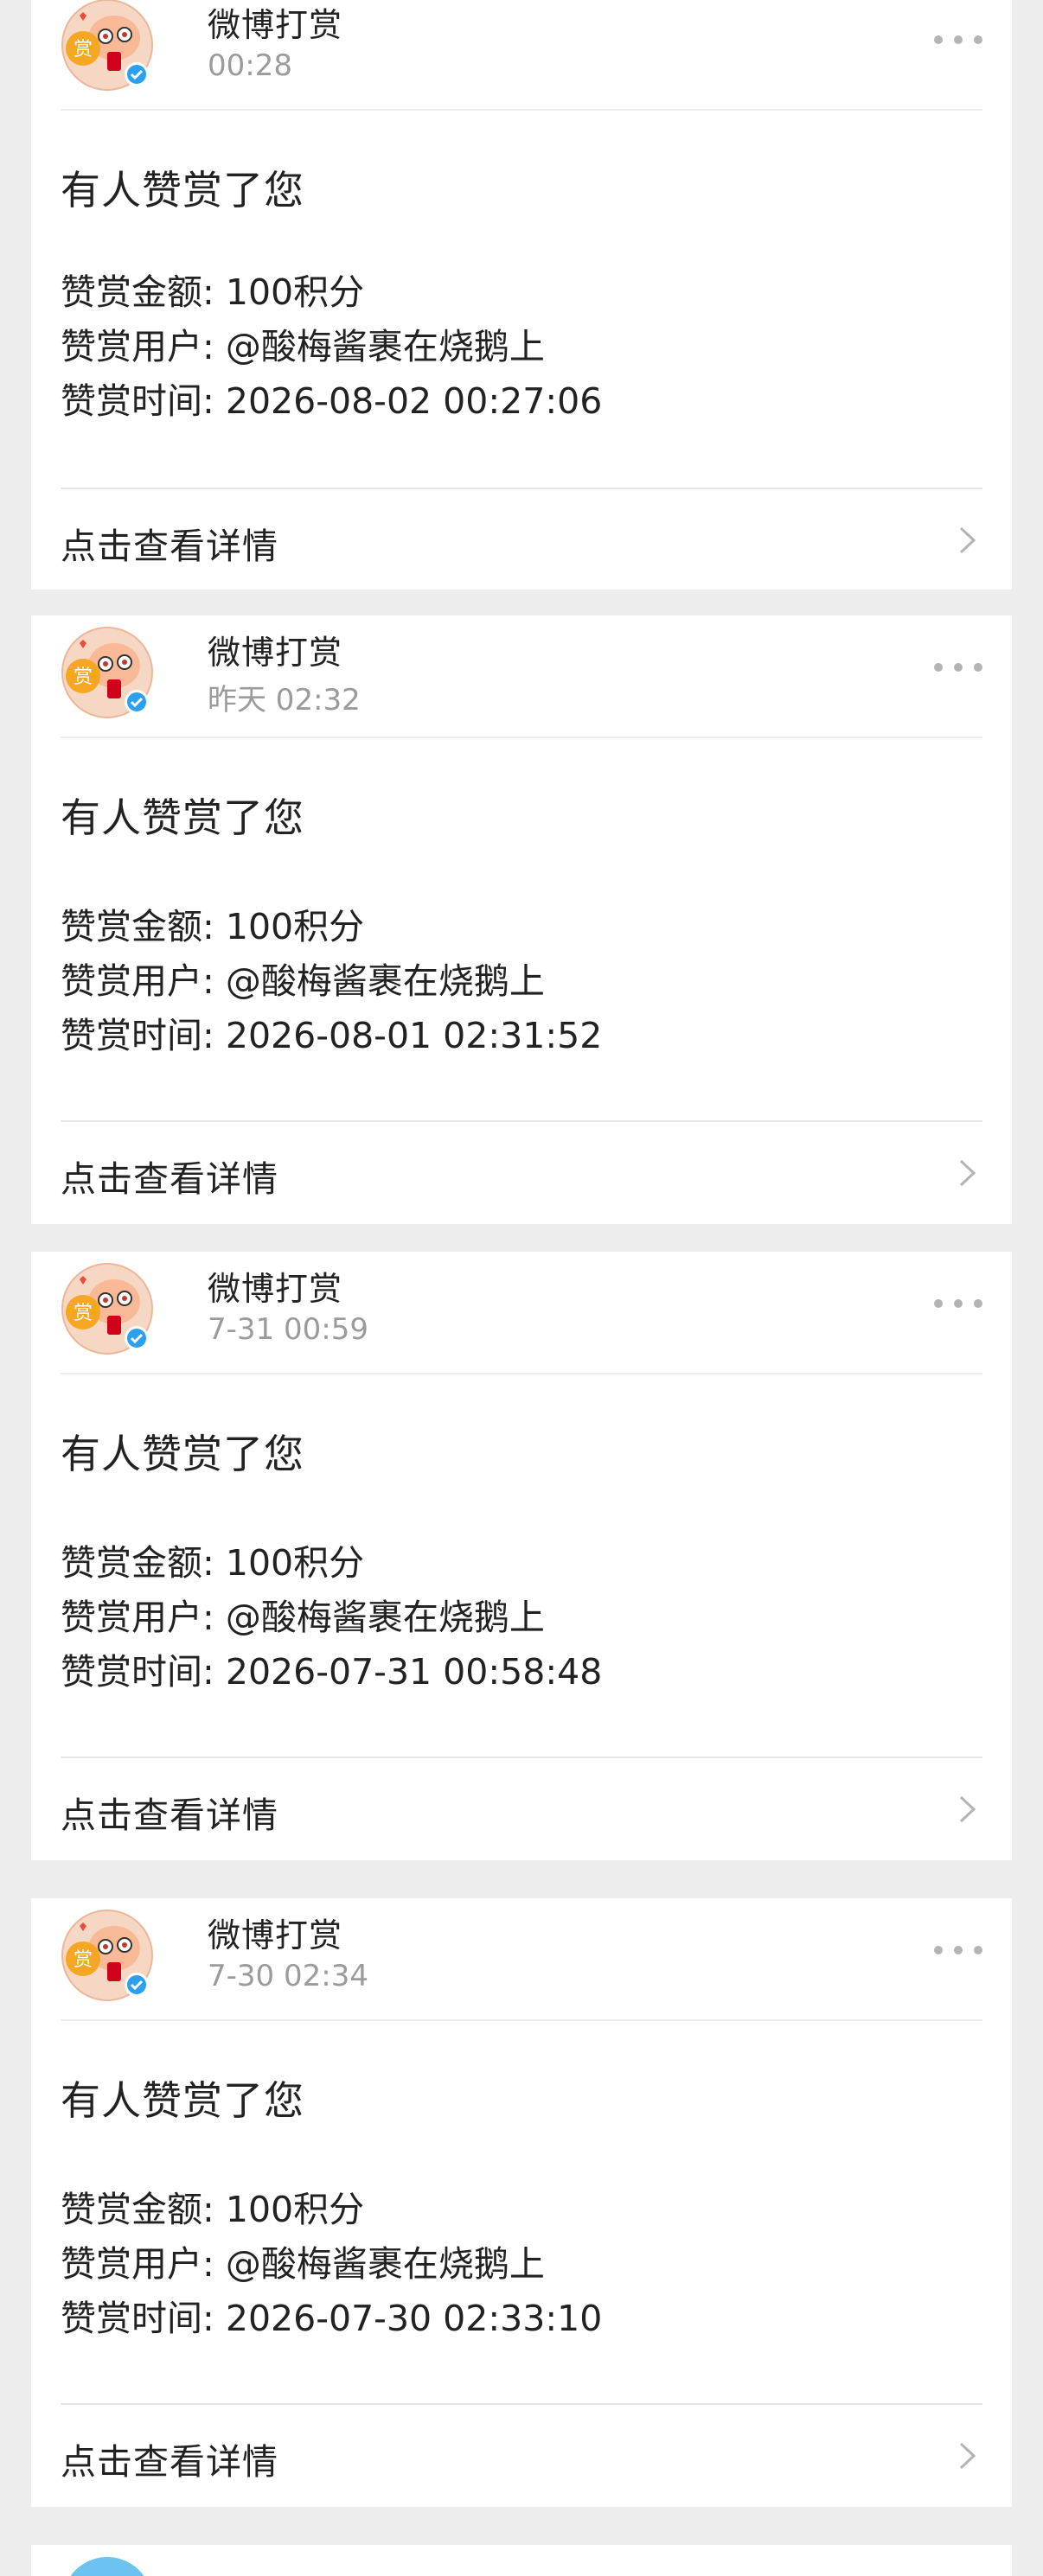 This screenshot has width=1043, height=2576. I want to click on message-time: 00:28, so click(250, 65).